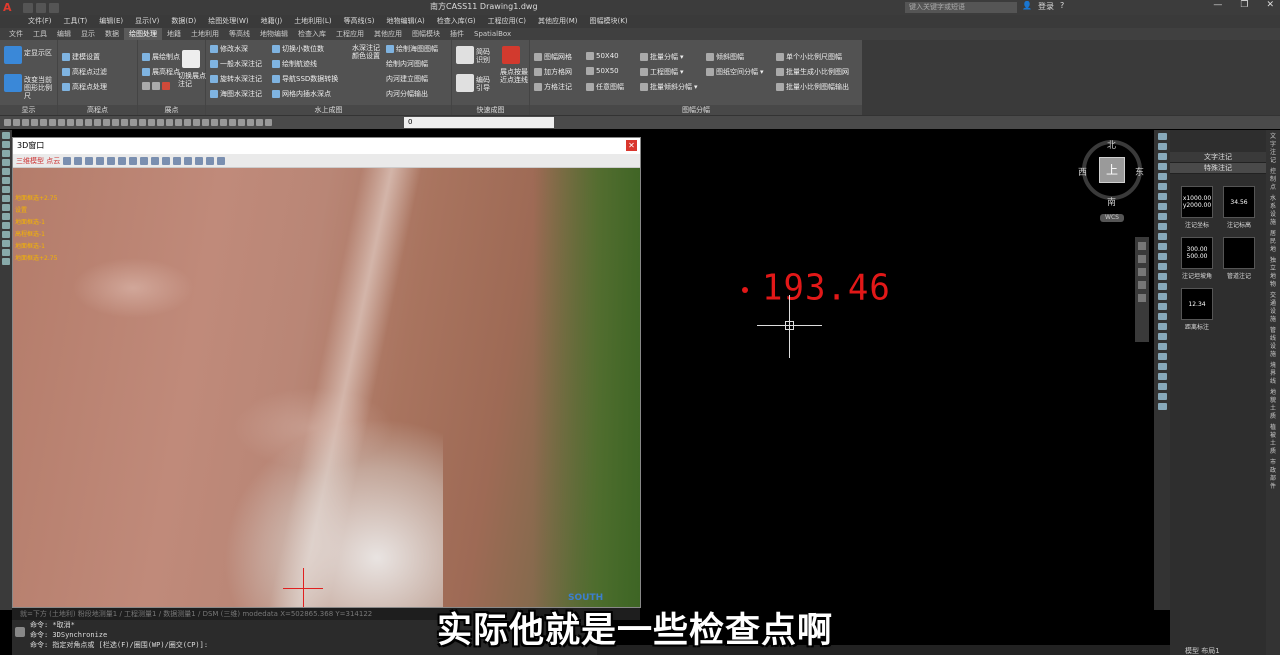 The width and height of the screenshot is (1280, 655). I want to click on change-scale-button: 改变当前图形比例尺, so click(41, 88).